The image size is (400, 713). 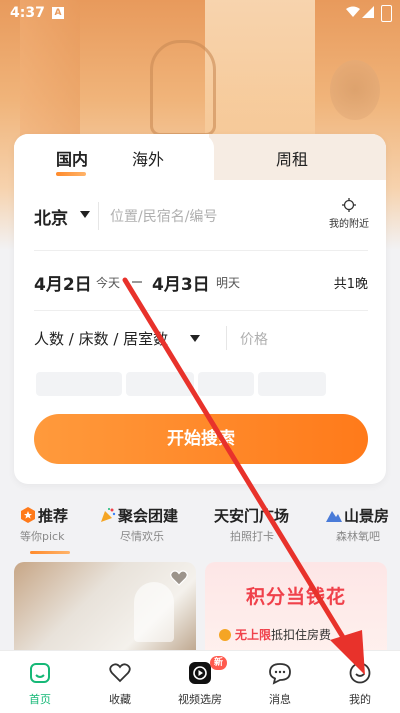 What do you see at coordinates (252, 536) in the screenshot?
I see `category-subtitle: 拍照打卡` at bounding box center [252, 536].